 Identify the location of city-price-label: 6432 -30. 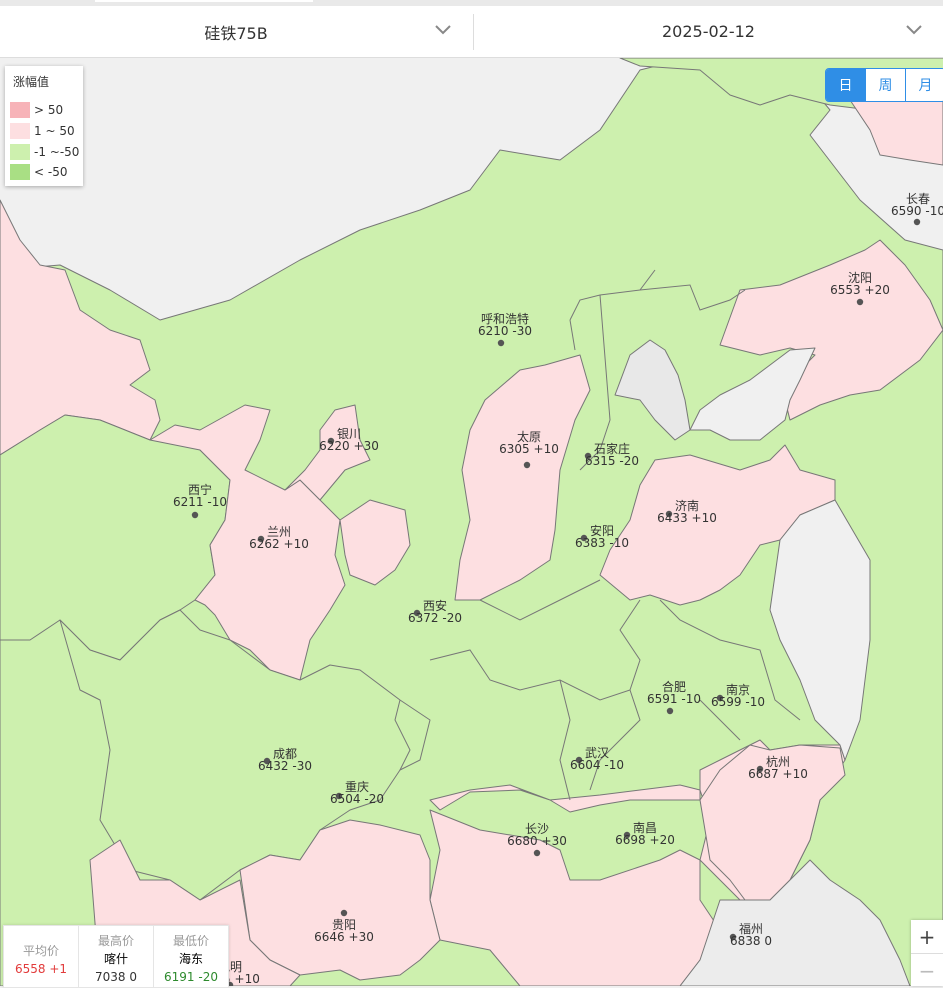
(285, 766).